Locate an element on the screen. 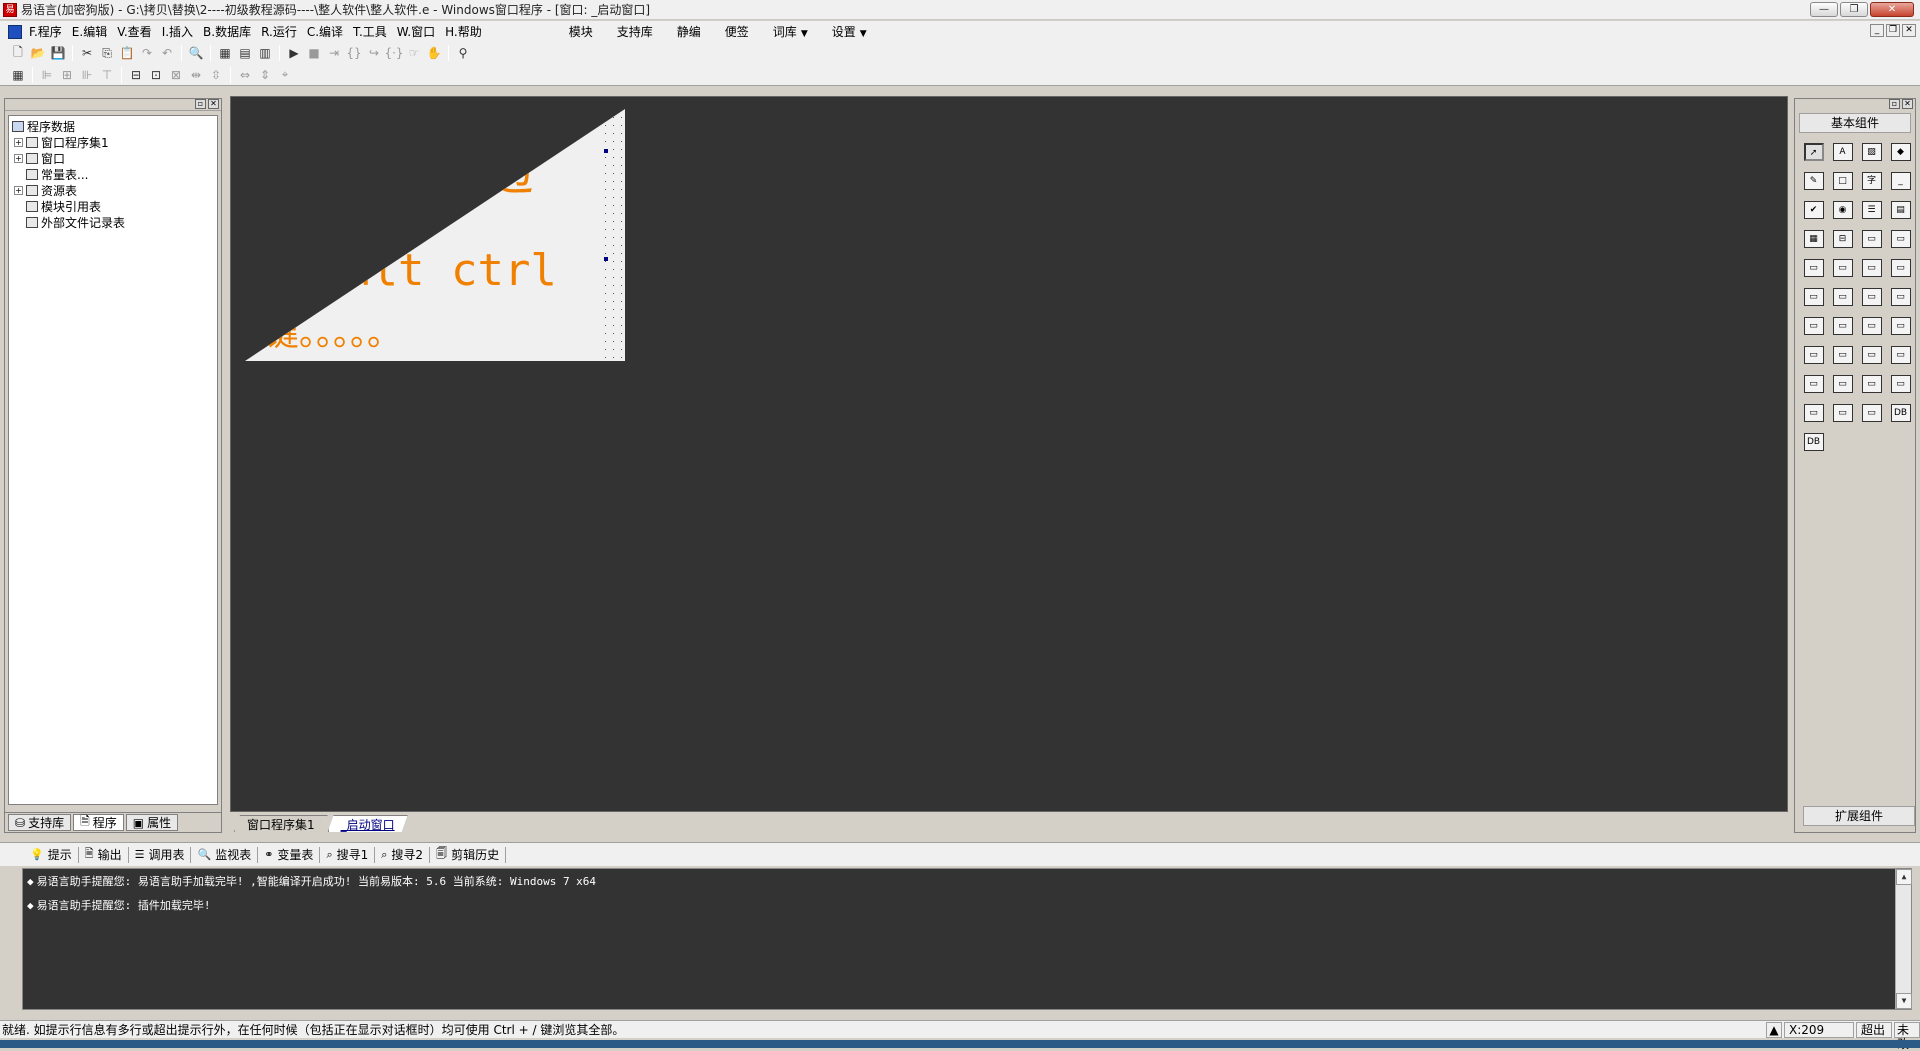  progress-icon: ▭ is located at coordinates (1813, 267).